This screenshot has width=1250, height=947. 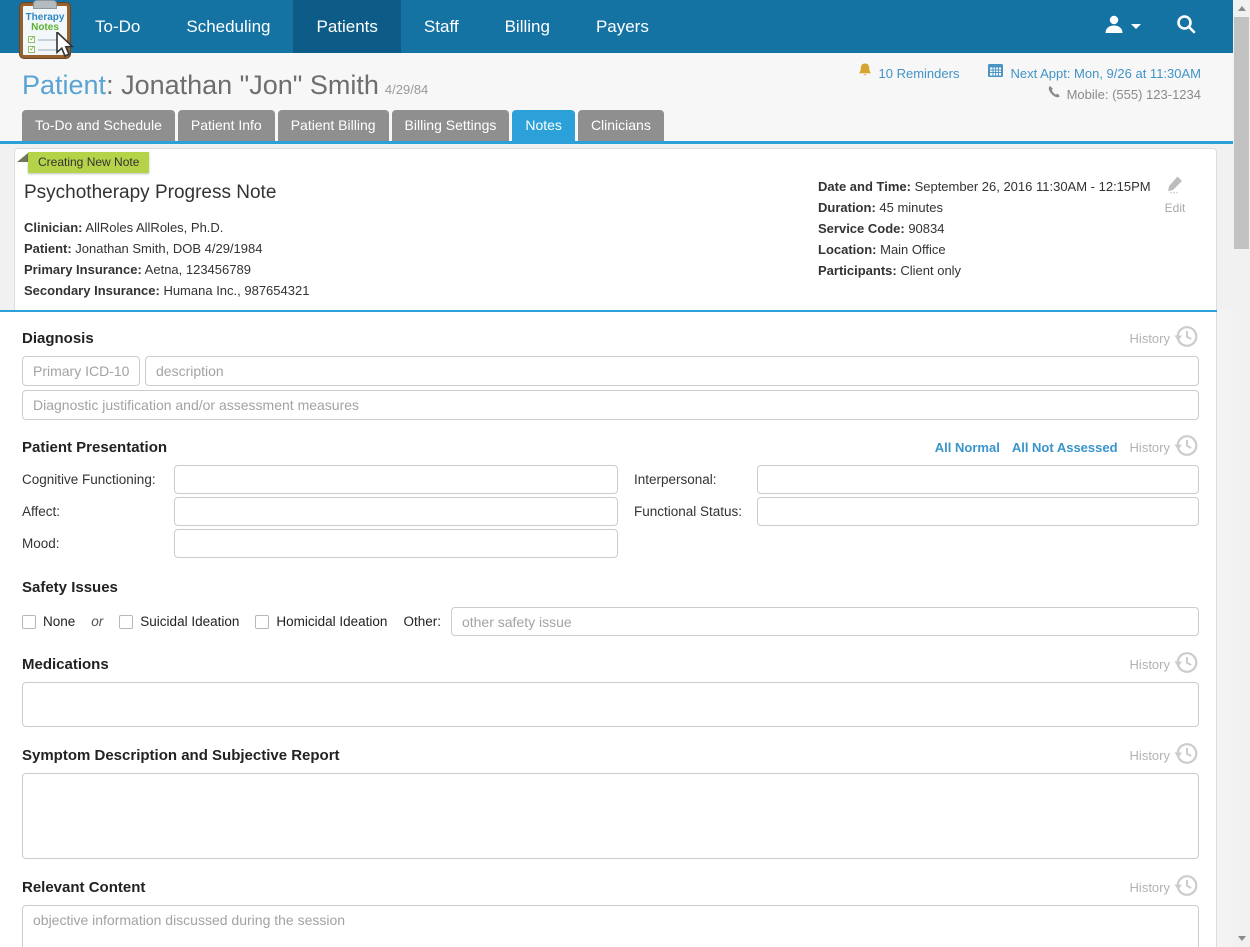 I want to click on cognitive-functioning-input, so click(x=396, y=479).